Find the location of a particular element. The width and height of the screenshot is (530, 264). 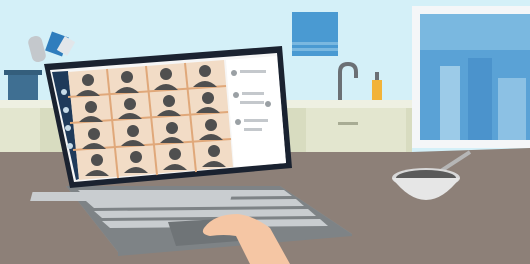

window is located at coordinates (471, 77).